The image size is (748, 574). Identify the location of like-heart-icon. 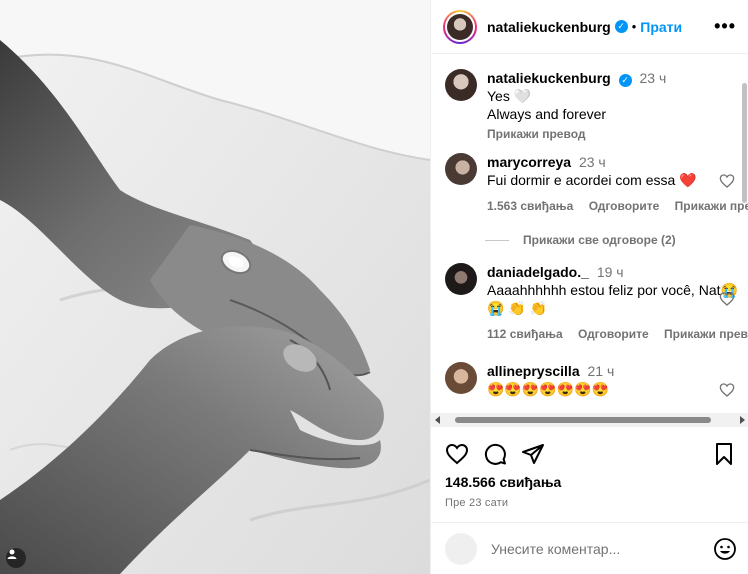
(457, 454).